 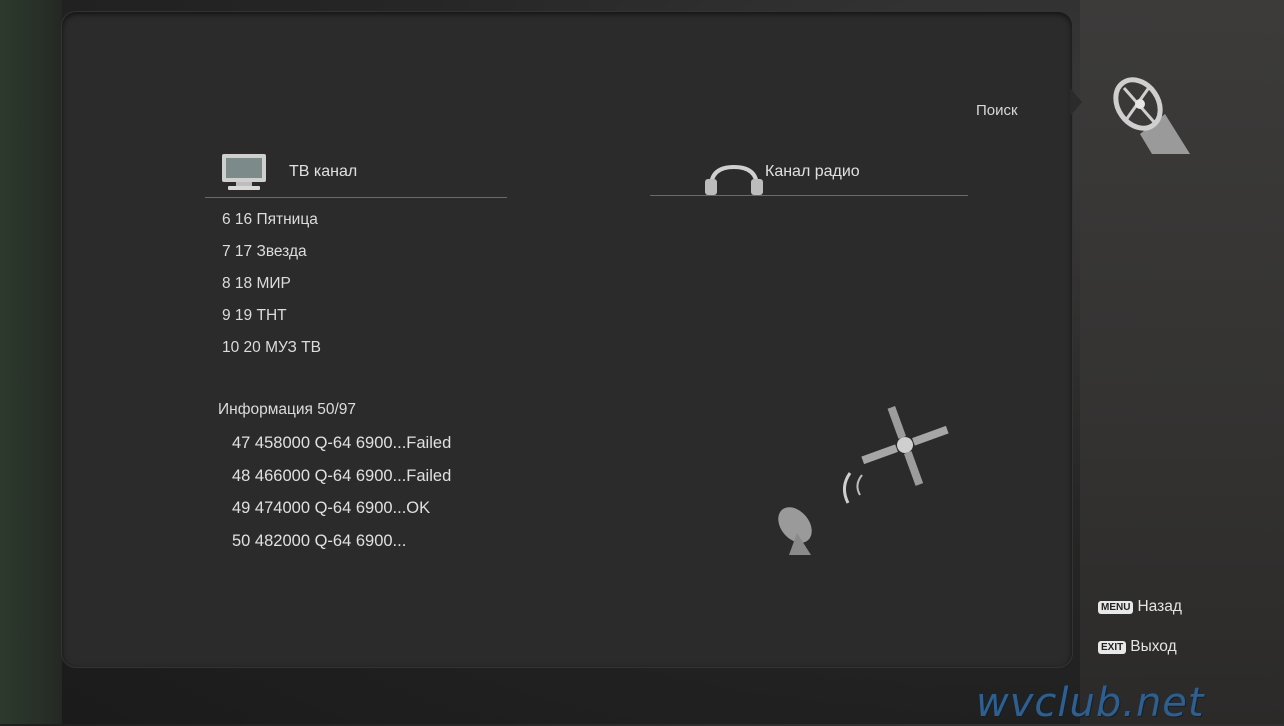 What do you see at coordinates (331, 508) in the screenshot?
I see `list-item: 49 474000 Q-64 6900...OK` at bounding box center [331, 508].